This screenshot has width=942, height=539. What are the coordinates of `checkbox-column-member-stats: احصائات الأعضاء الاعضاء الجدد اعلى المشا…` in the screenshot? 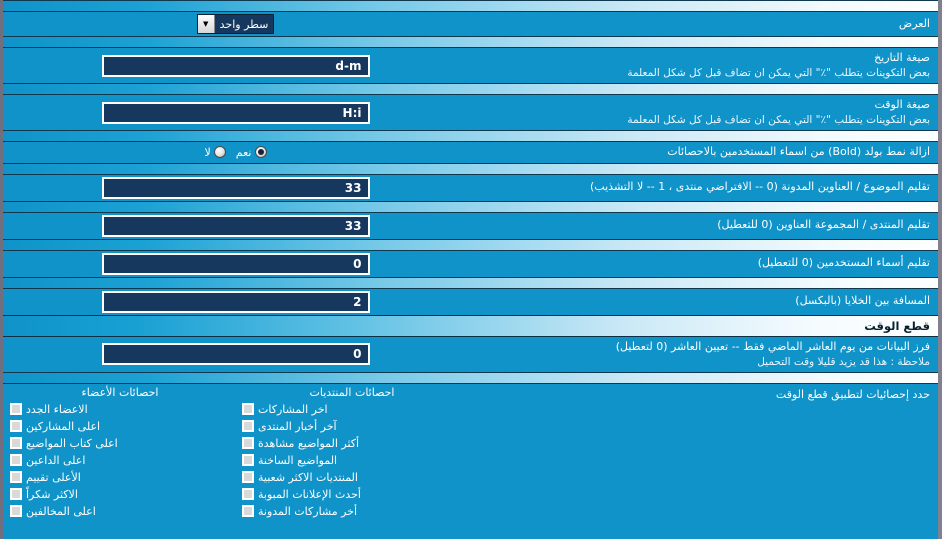 It's located at (120, 453).